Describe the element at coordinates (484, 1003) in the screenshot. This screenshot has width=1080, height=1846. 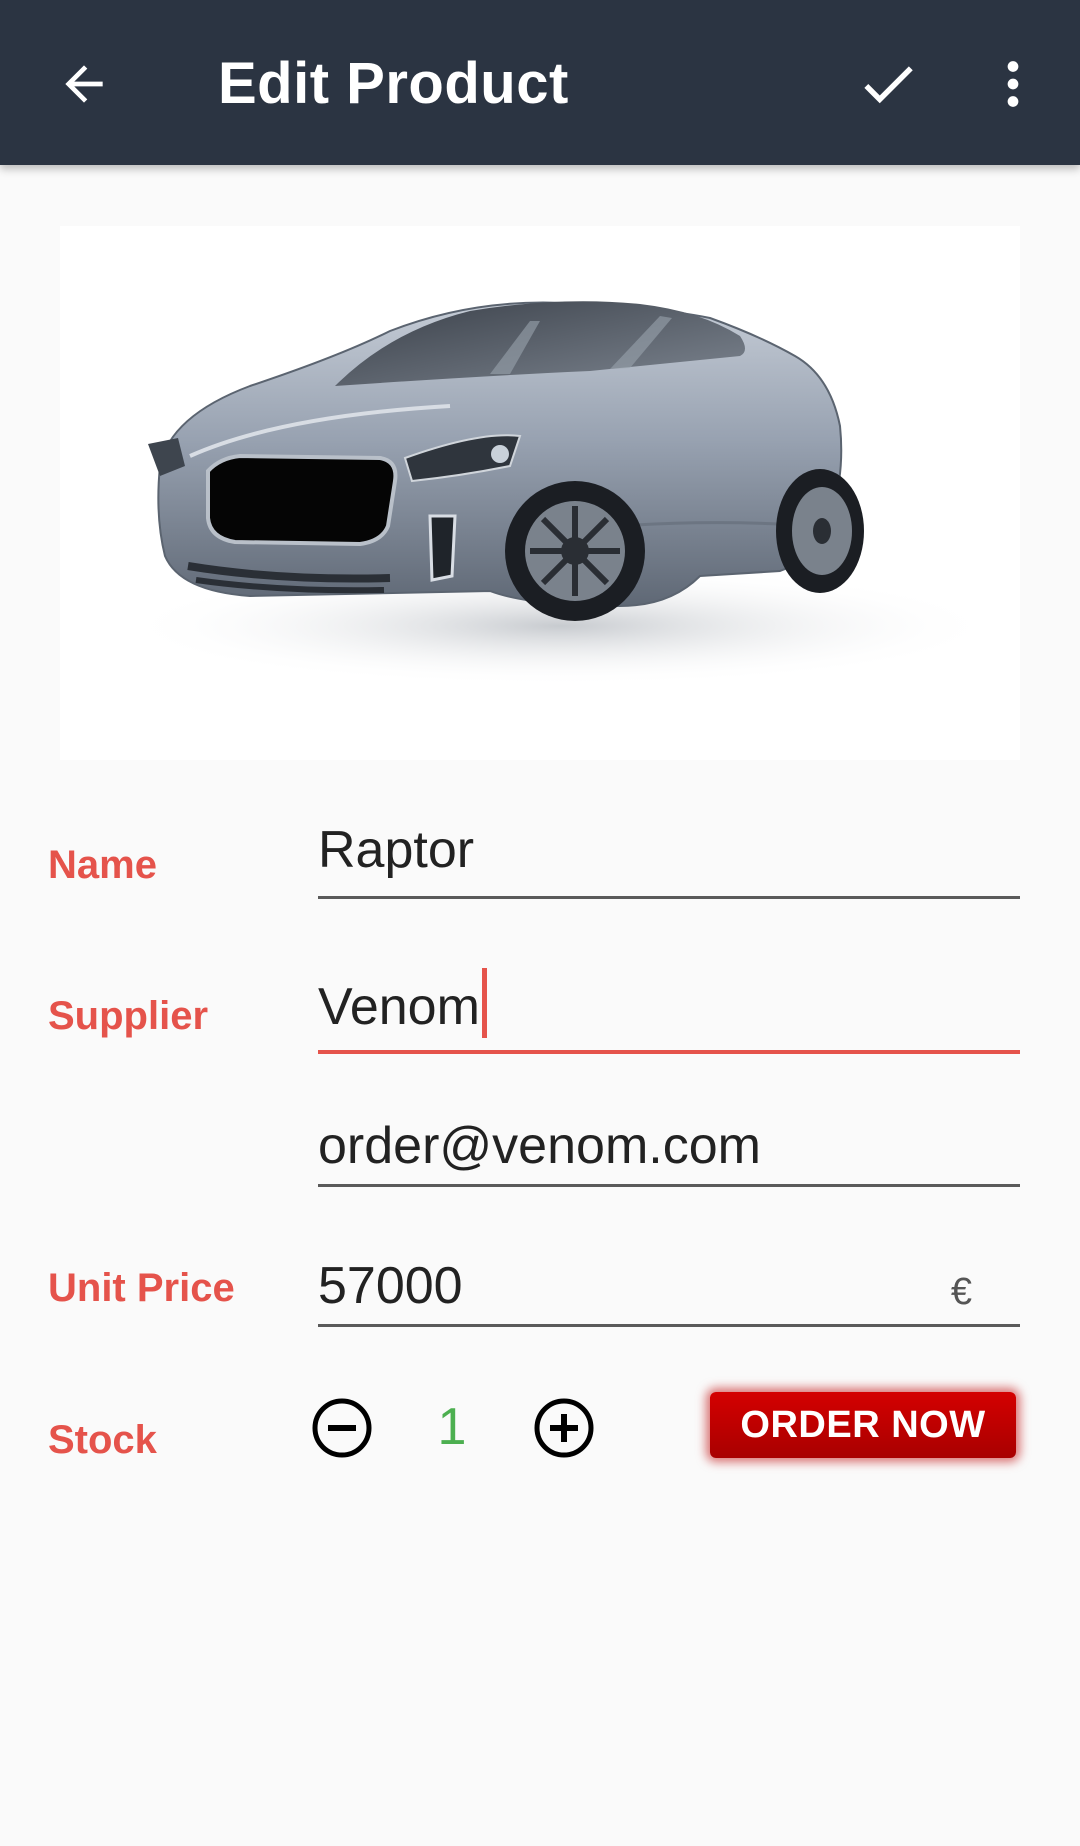
I see `text-cursor` at that location.